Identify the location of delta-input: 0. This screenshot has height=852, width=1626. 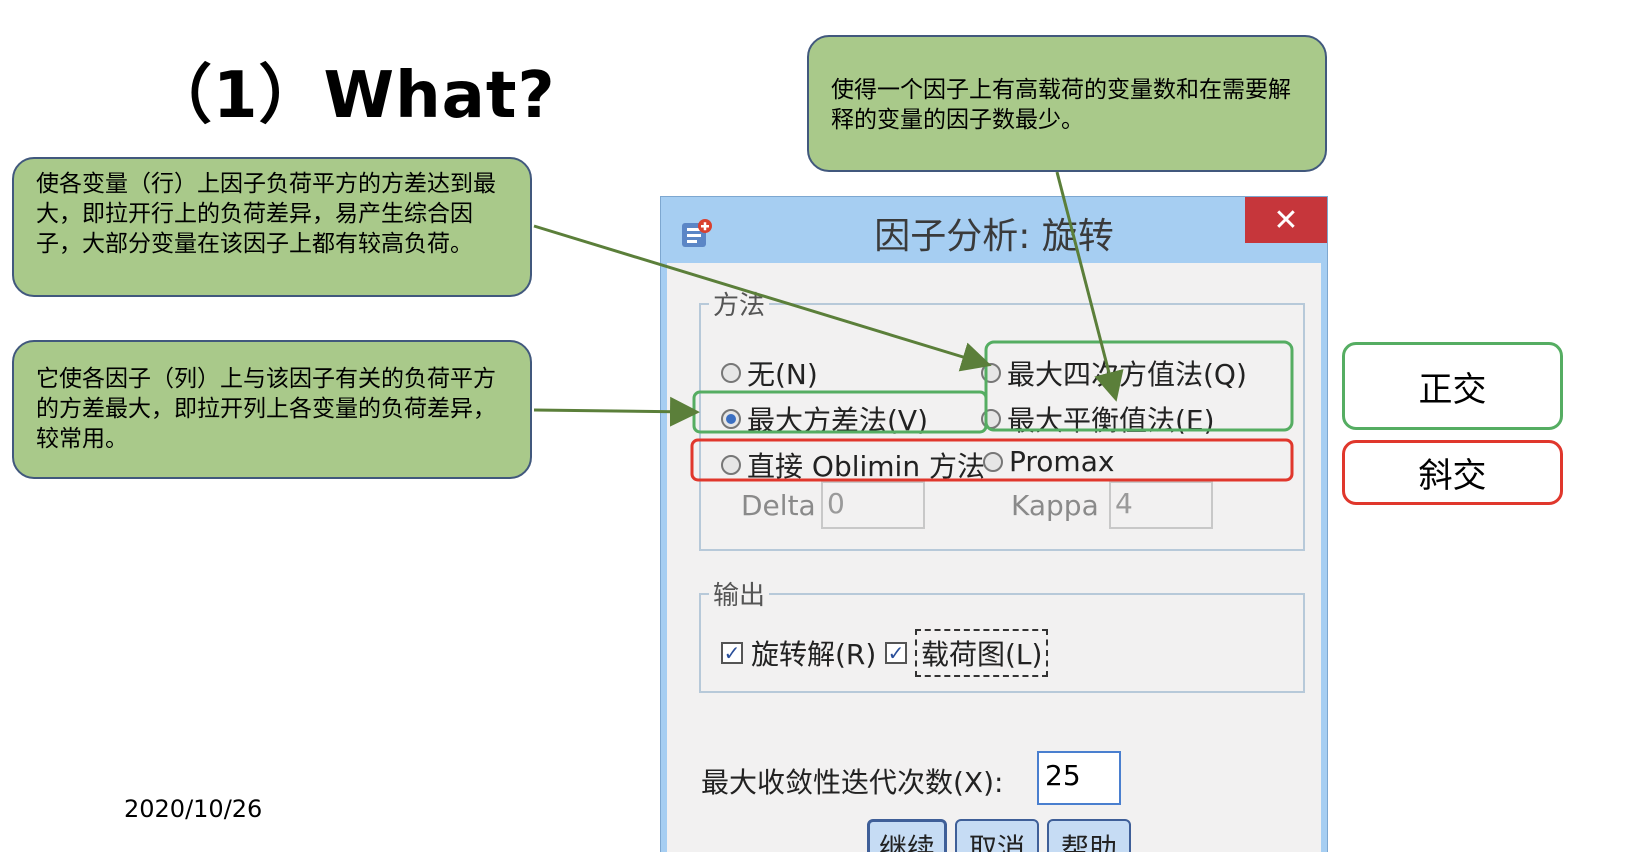
(873, 505).